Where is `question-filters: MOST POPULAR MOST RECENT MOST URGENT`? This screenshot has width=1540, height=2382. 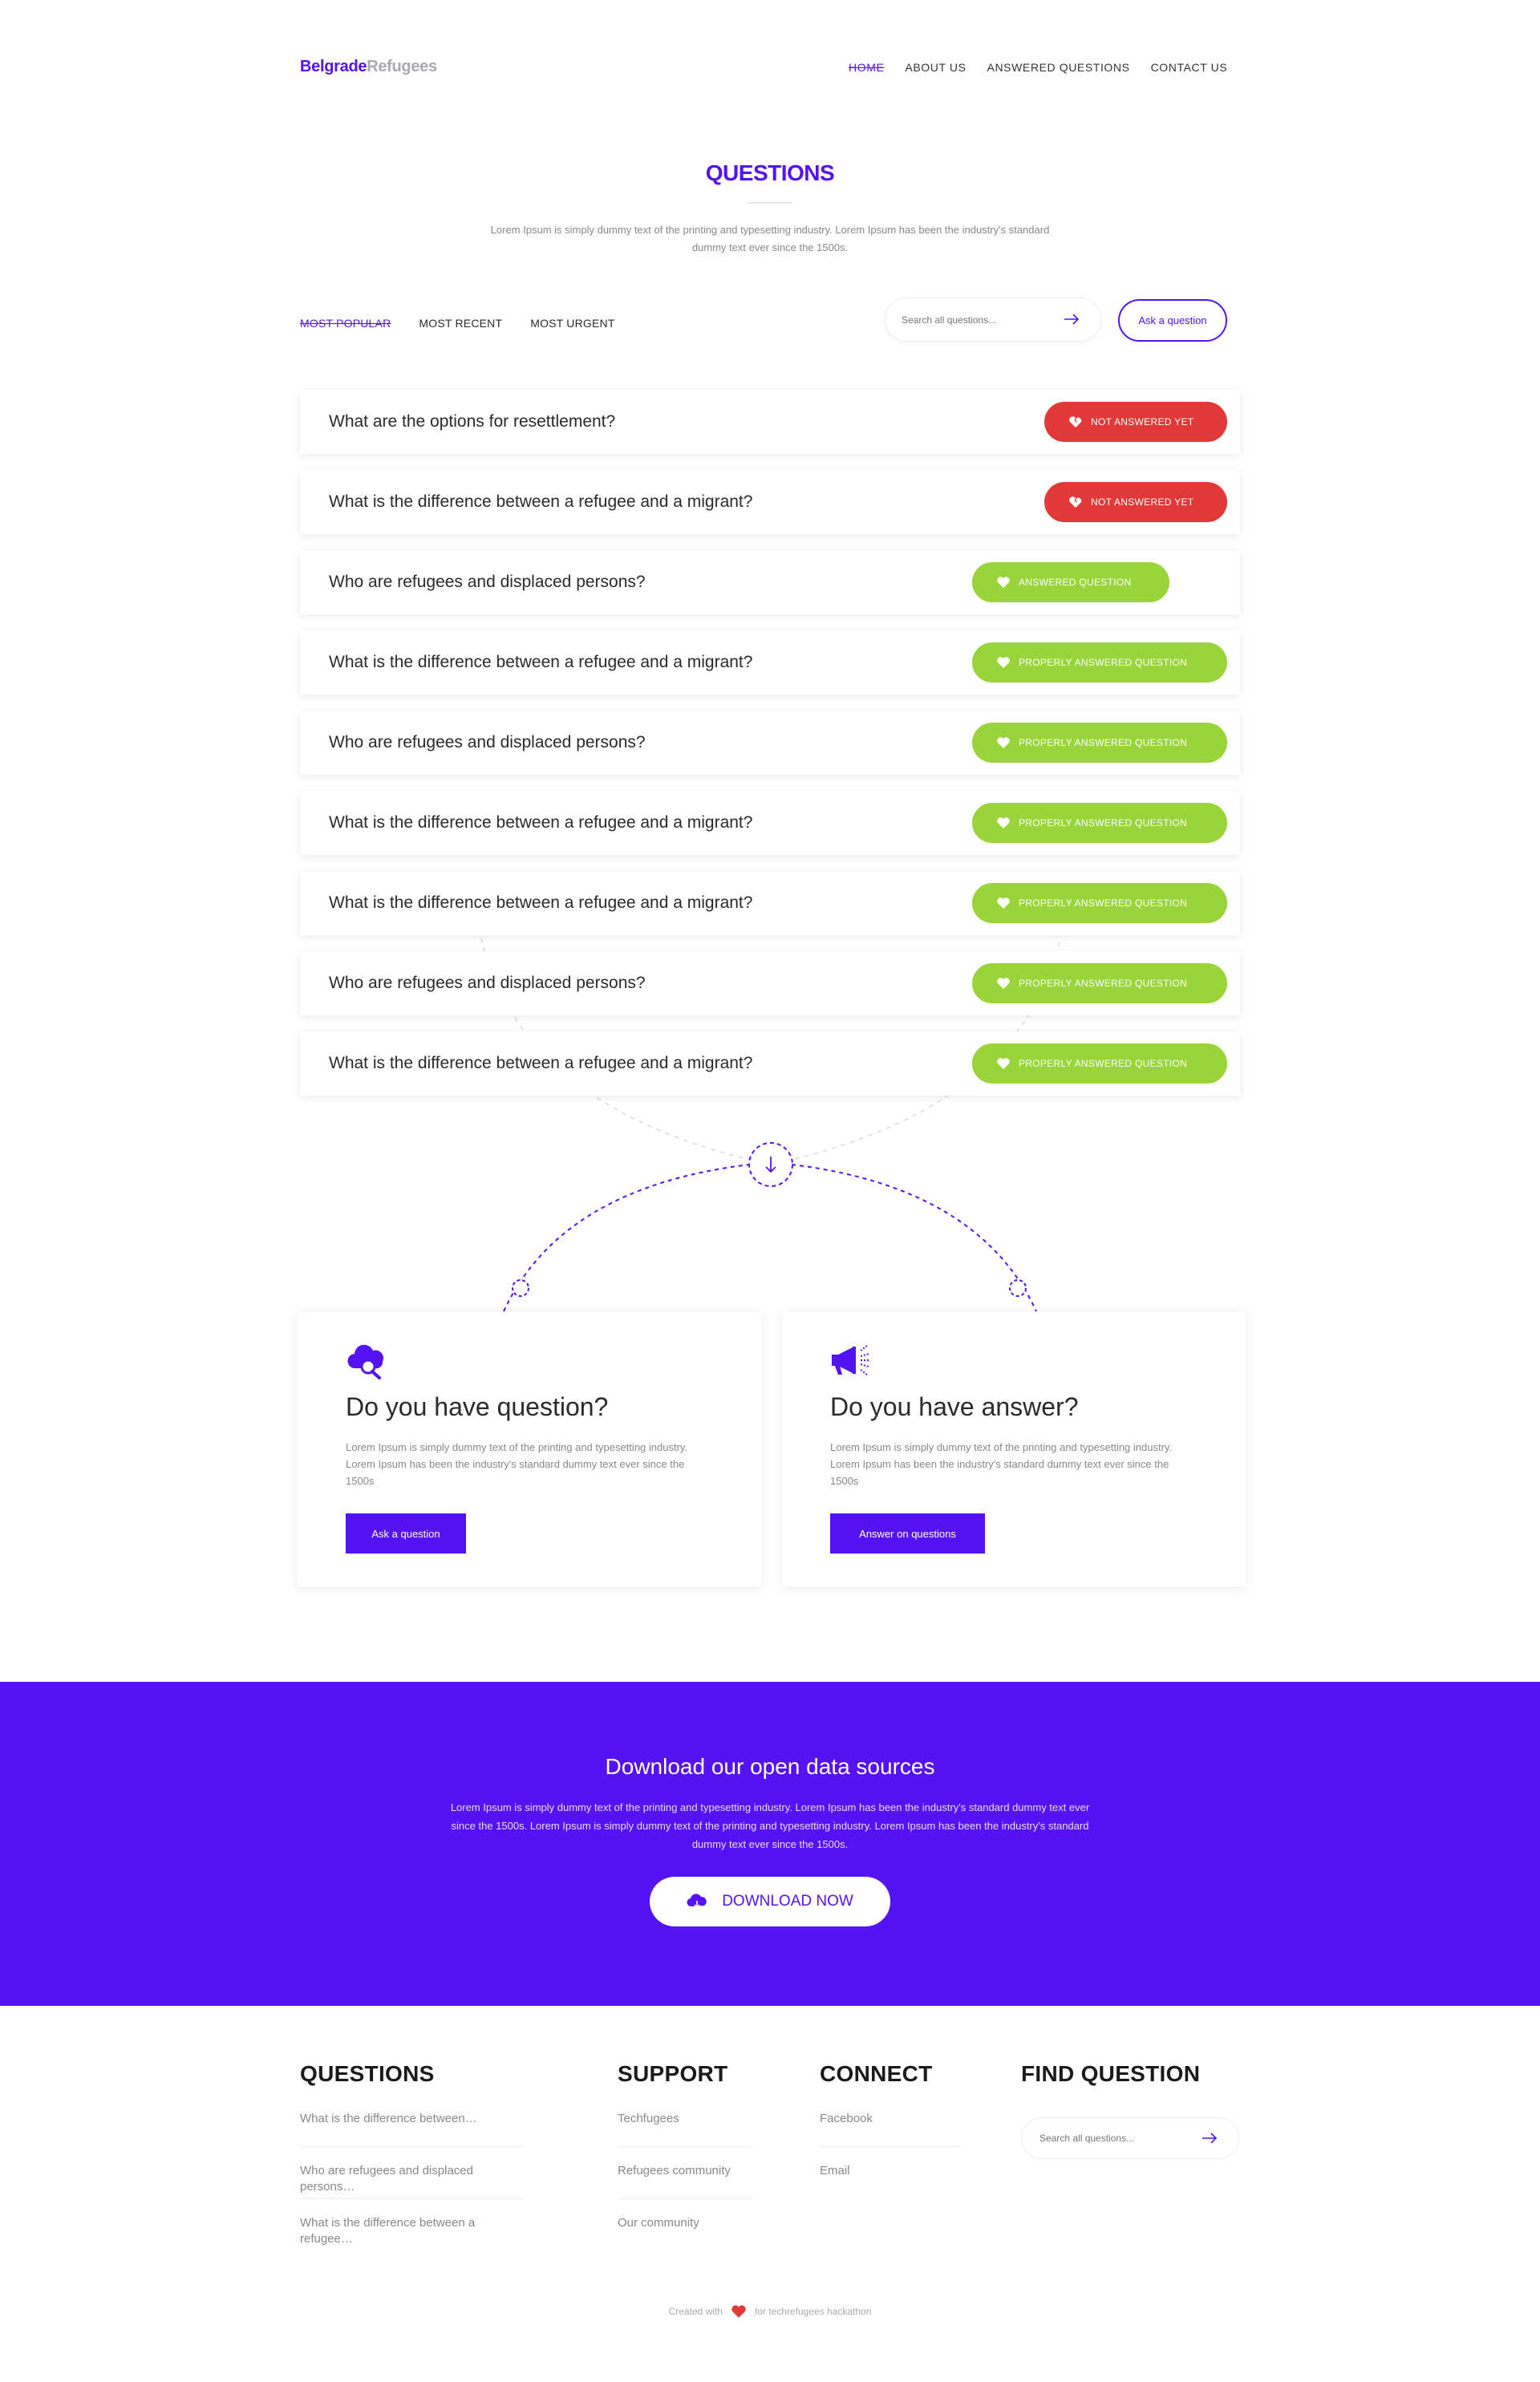
question-filters: MOST POPULAR MOST RECENT MOST URGENT is located at coordinates (471, 323).